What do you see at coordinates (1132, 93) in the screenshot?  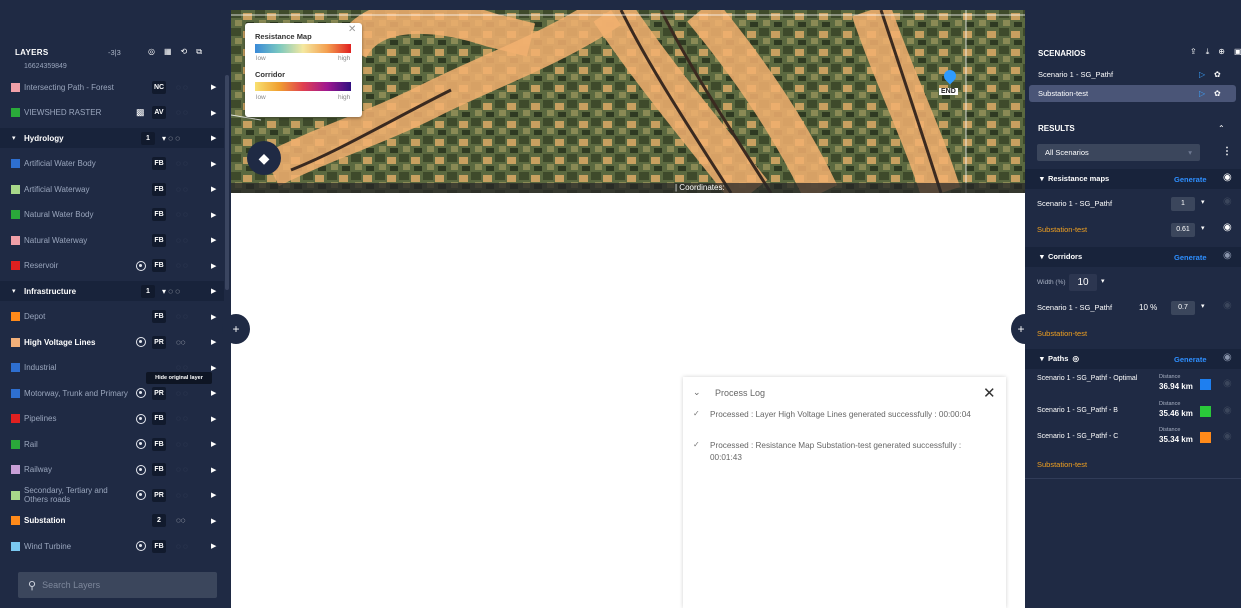 I see `scenario-item-selected: Substation-test ▷ ✿` at bounding box center [1132, 93].